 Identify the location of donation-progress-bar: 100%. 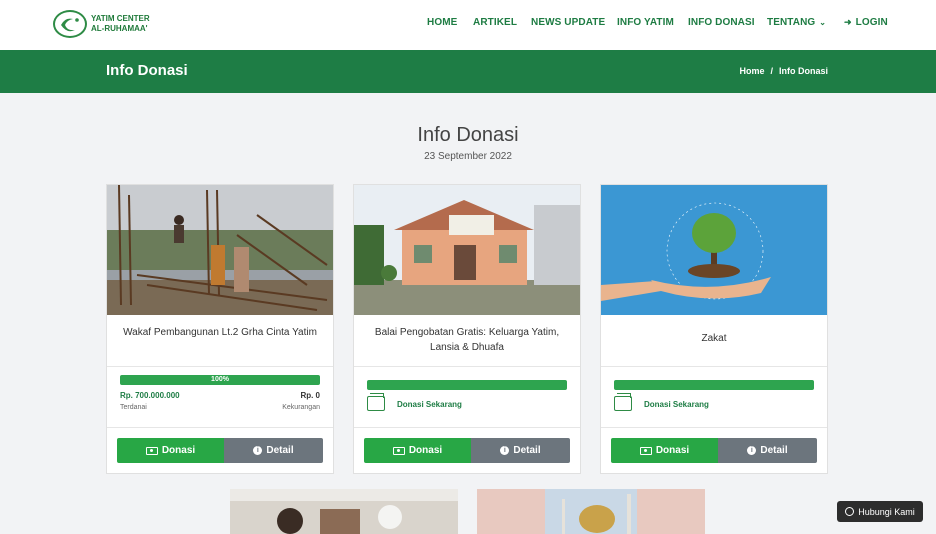
(220, 380).